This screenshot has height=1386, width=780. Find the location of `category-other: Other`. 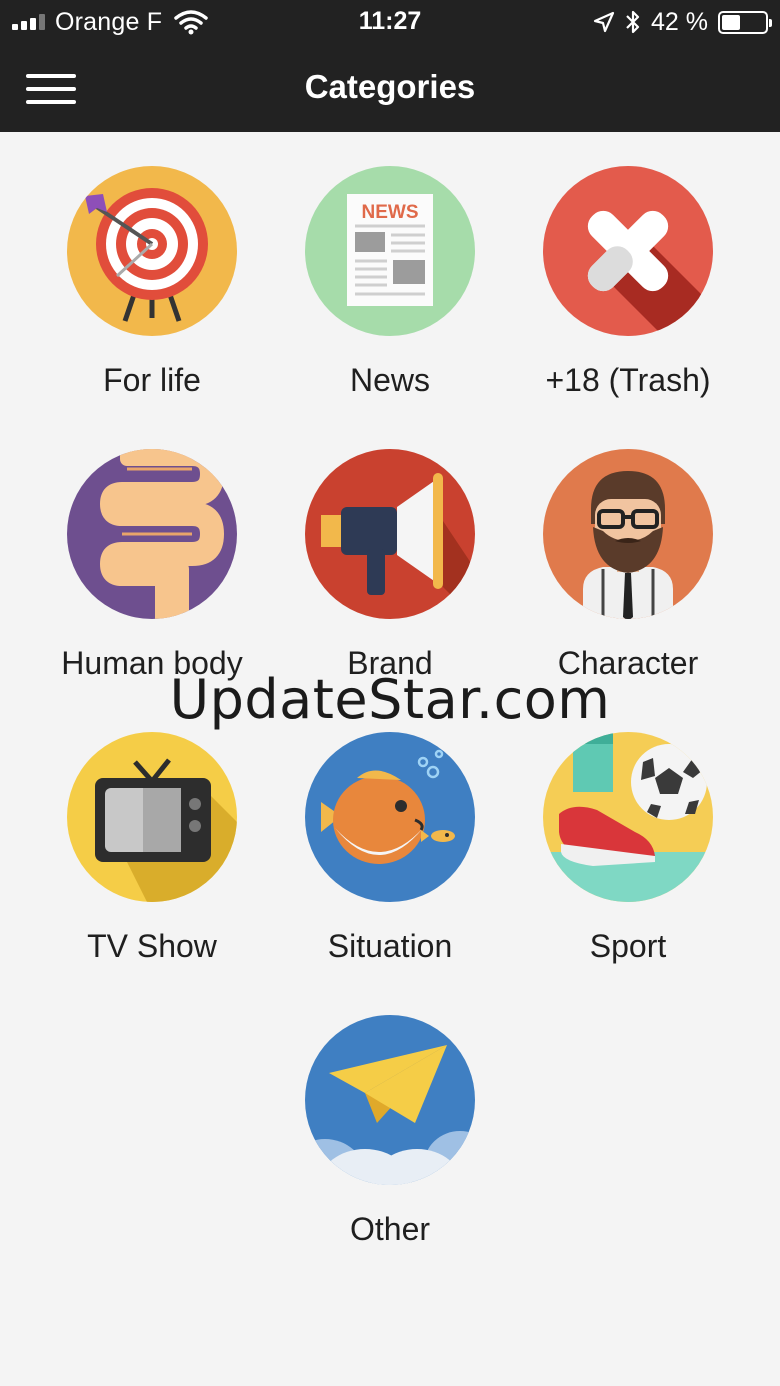

category-other: Other is located at coordinates (390, 1114).